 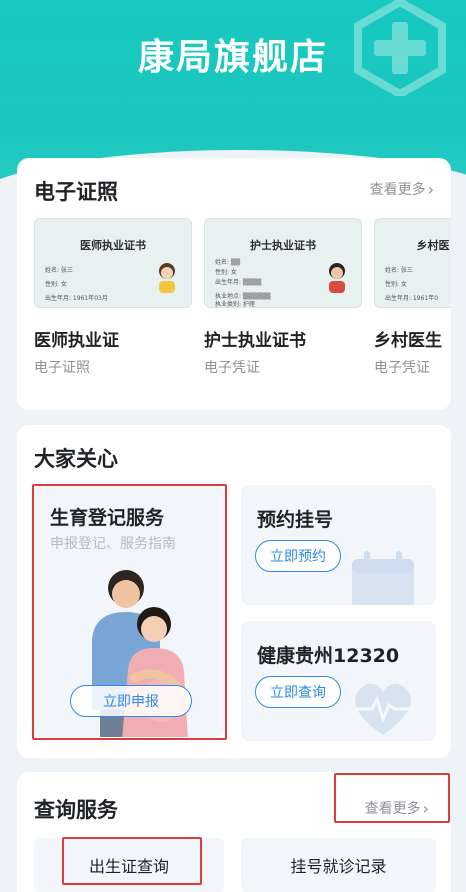 I want to click on certificates-more-link: 查看更多 ›, so click(x=402, y=189).